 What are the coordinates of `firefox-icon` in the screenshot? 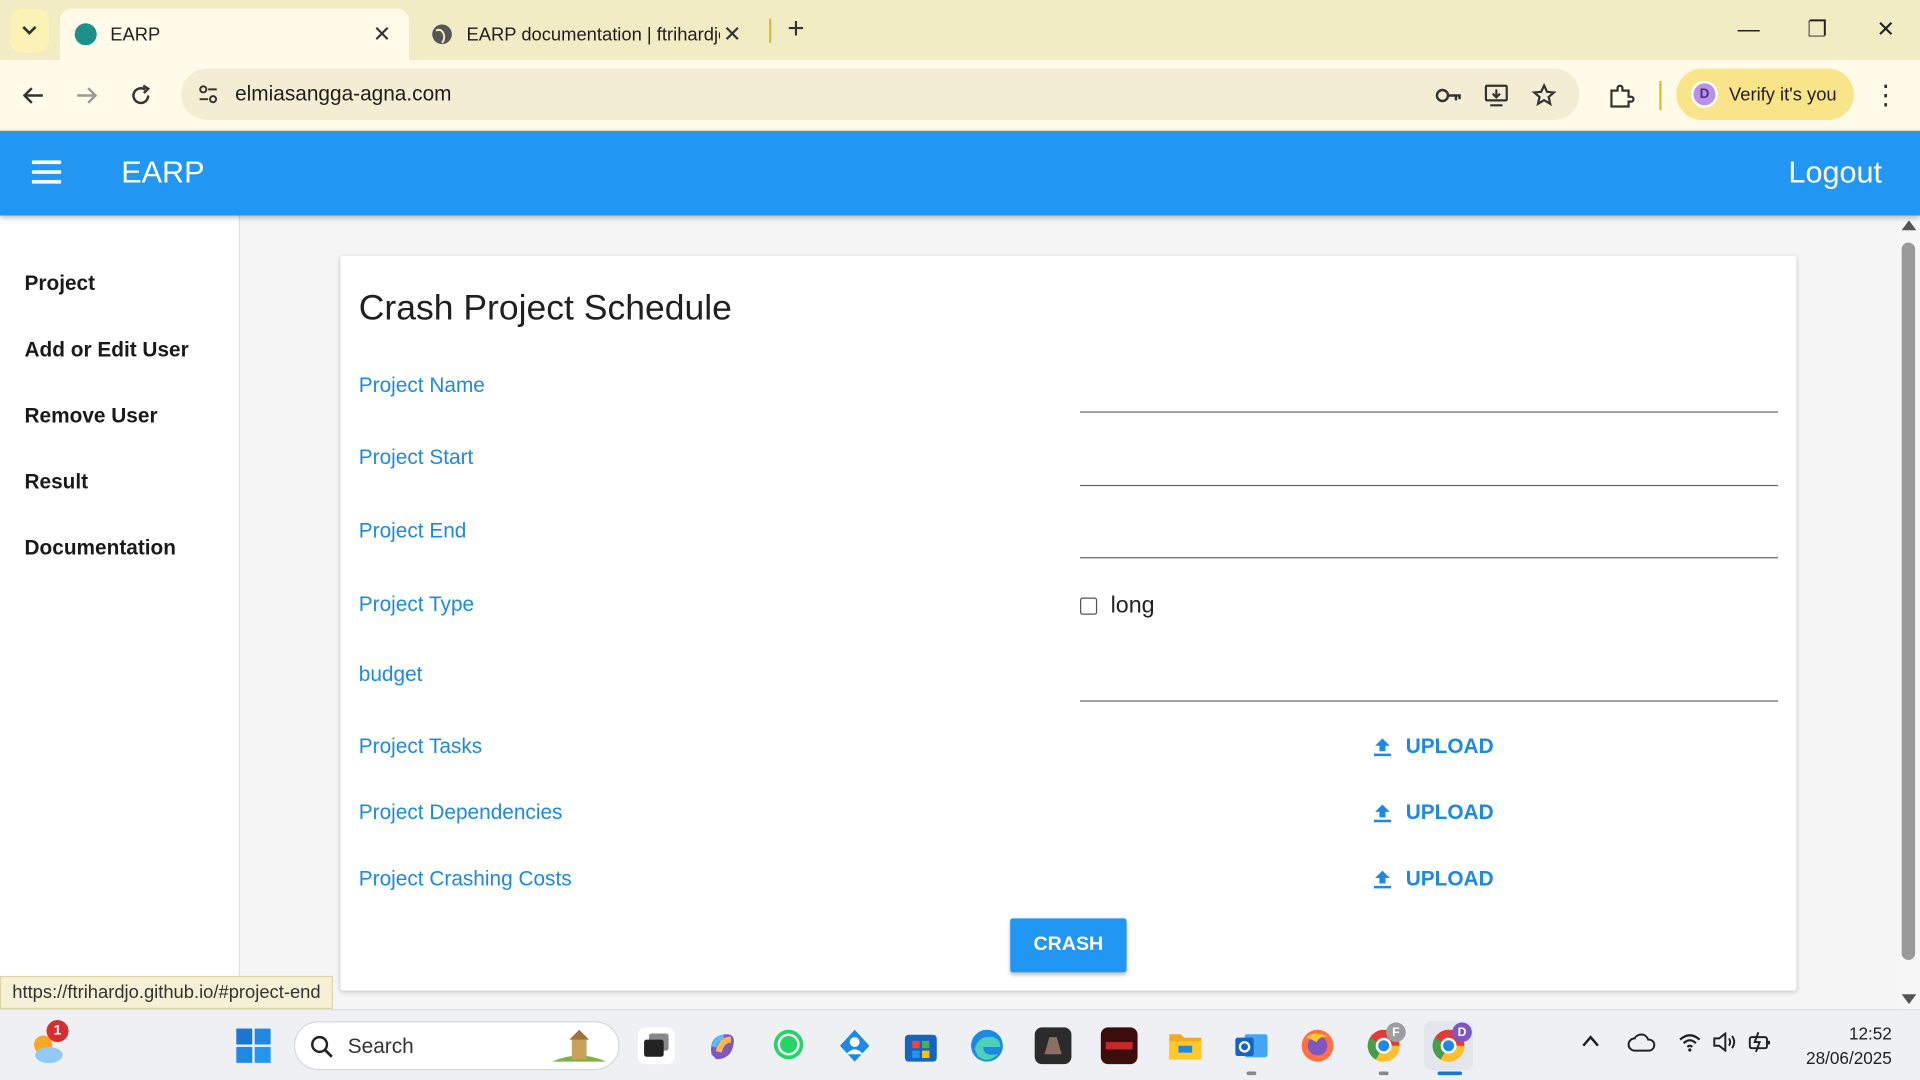 It's located at (1317, 1045).